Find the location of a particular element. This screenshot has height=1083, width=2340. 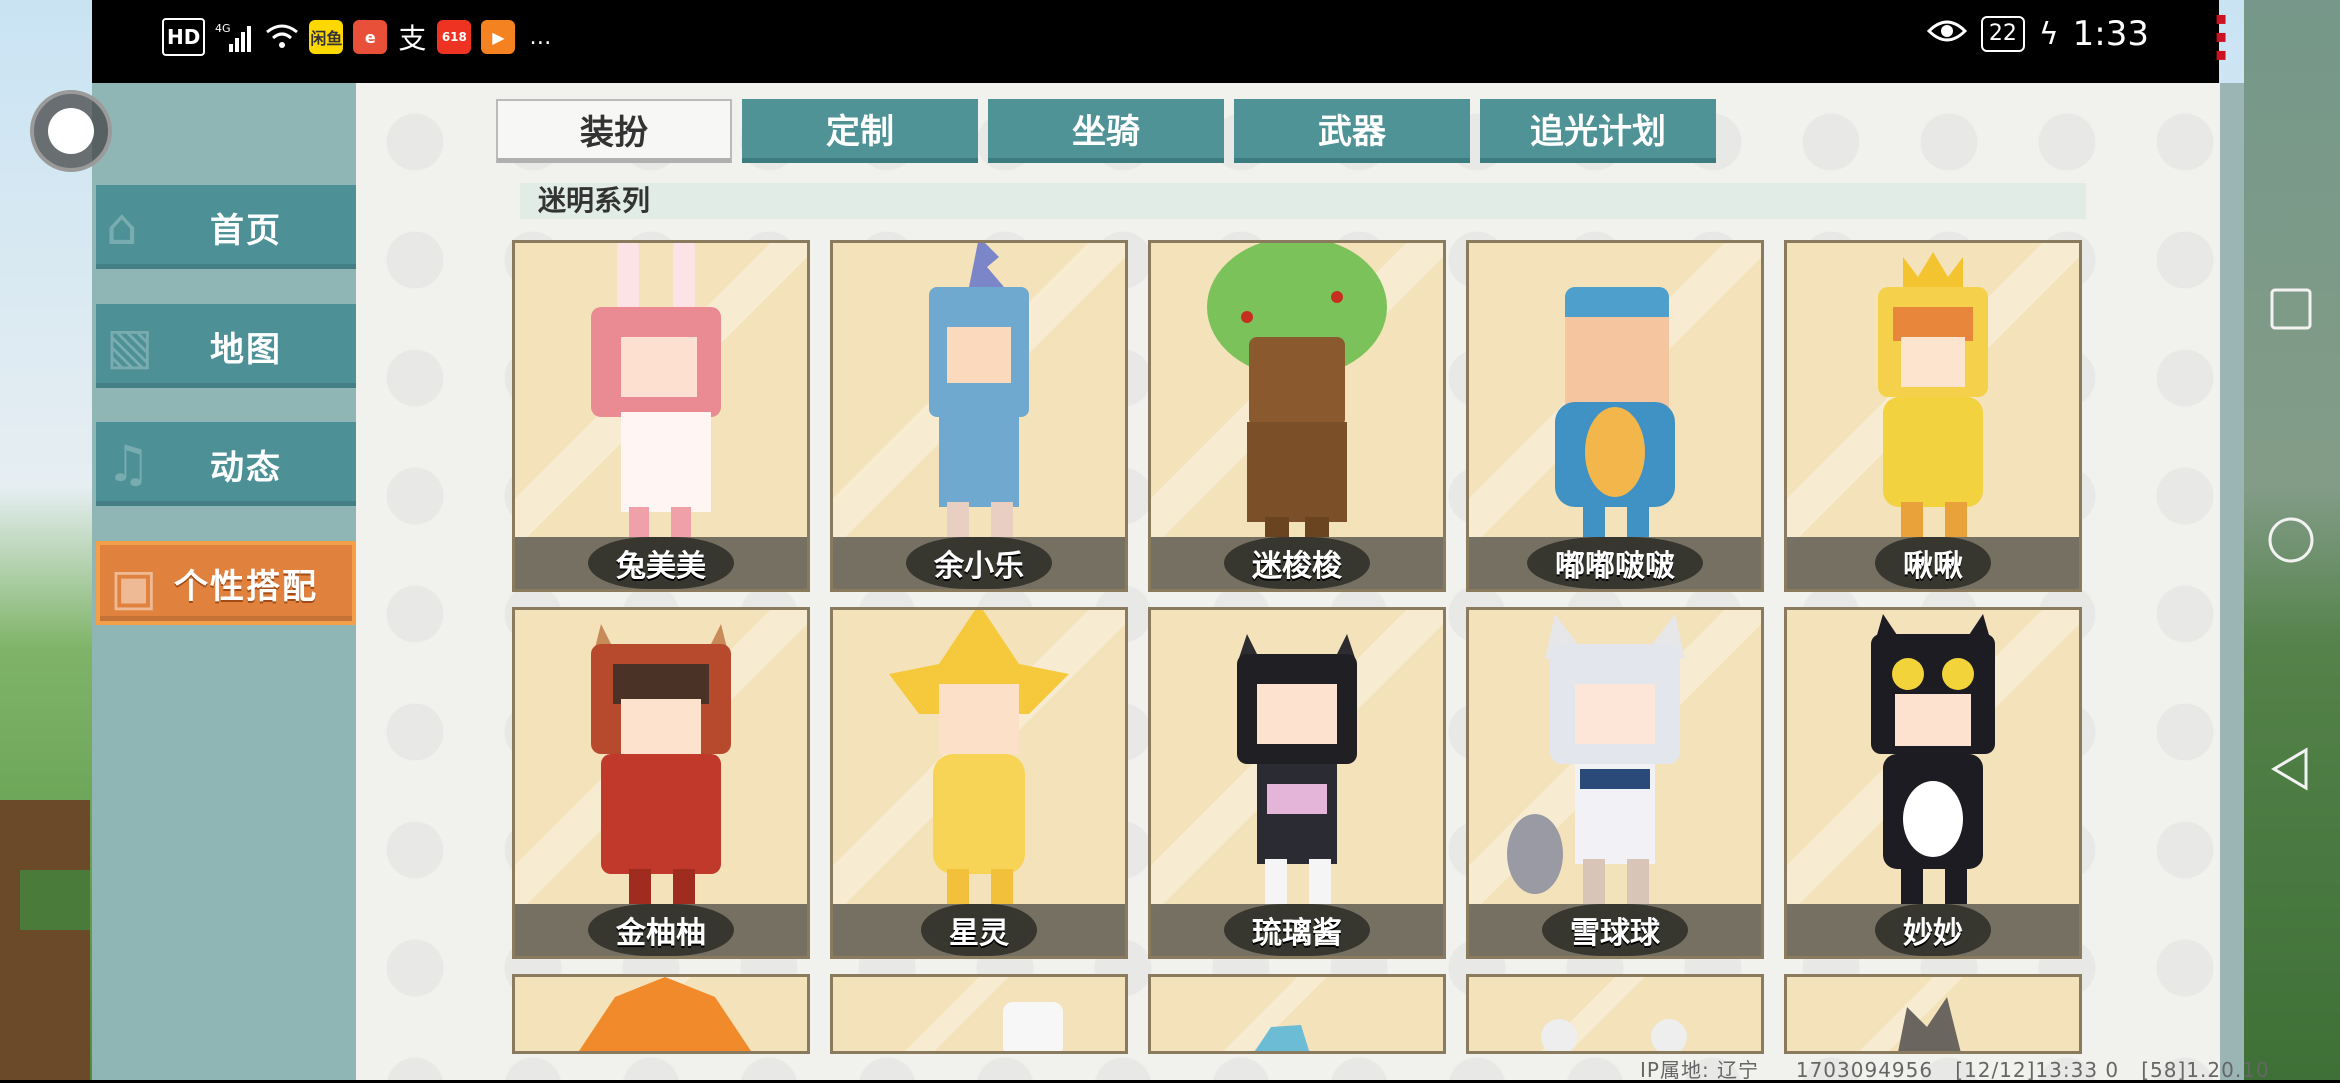

card-name: 金柚柚 is located at coordinates (661, 930).